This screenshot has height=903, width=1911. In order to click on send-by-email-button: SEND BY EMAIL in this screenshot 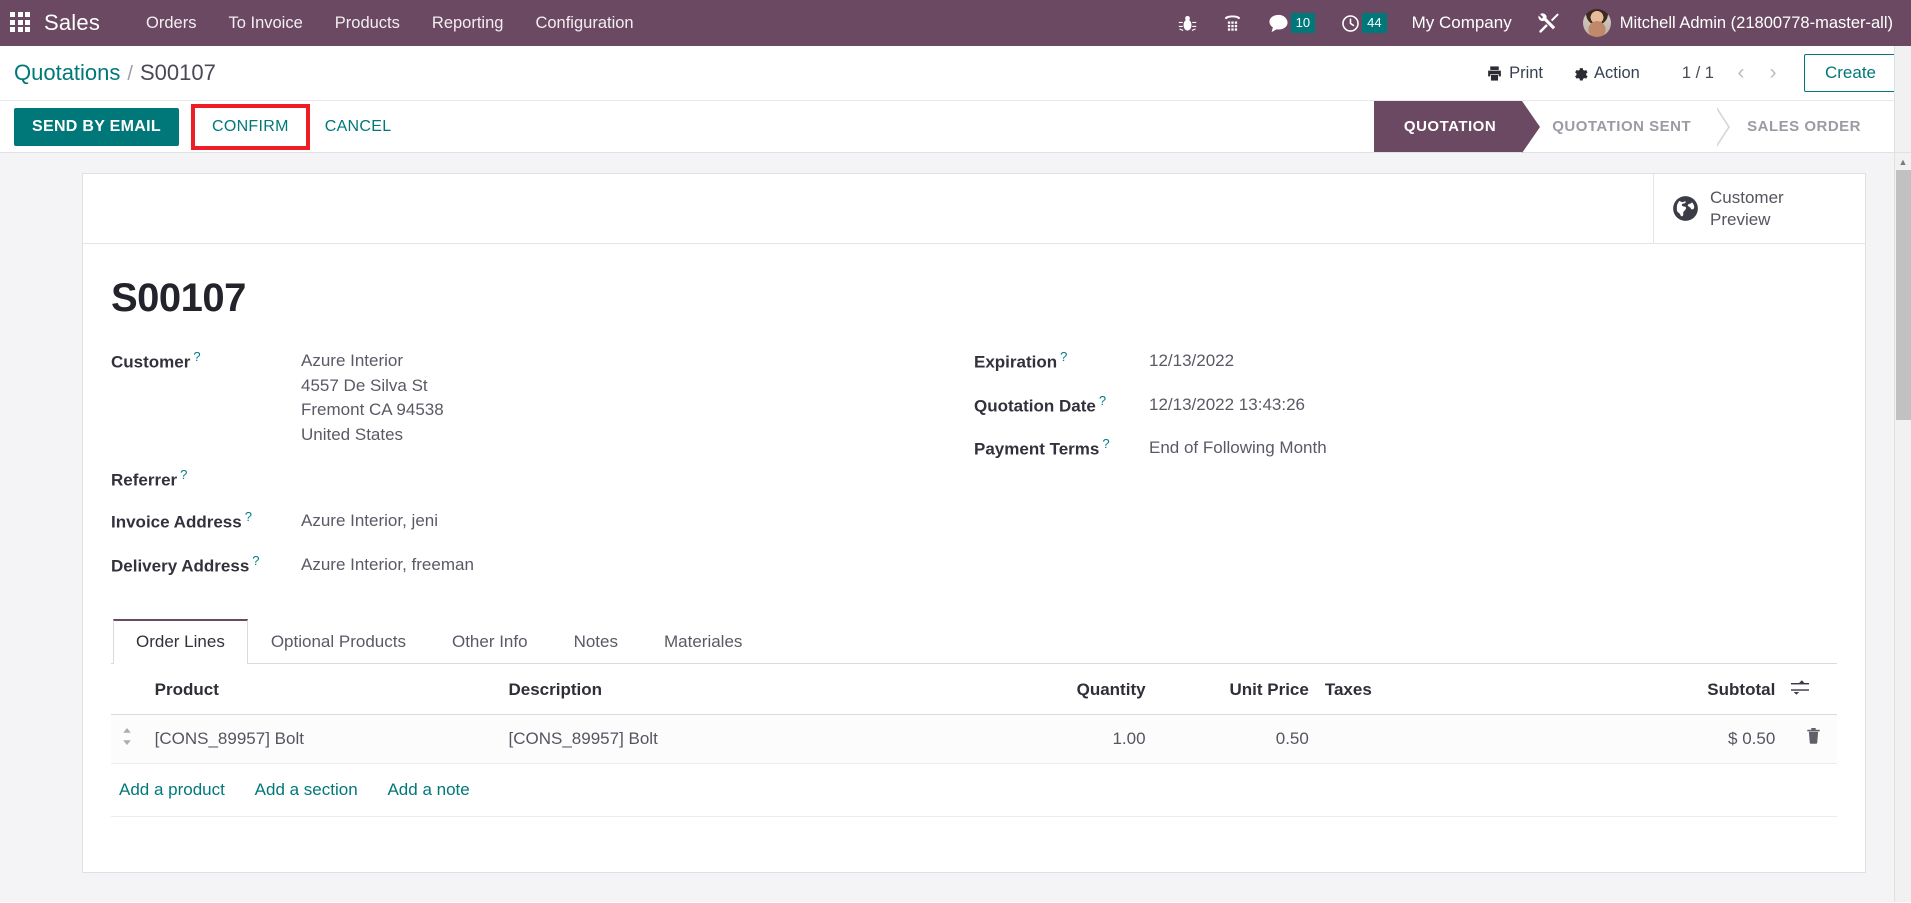, I will do `click(96, 126)`.